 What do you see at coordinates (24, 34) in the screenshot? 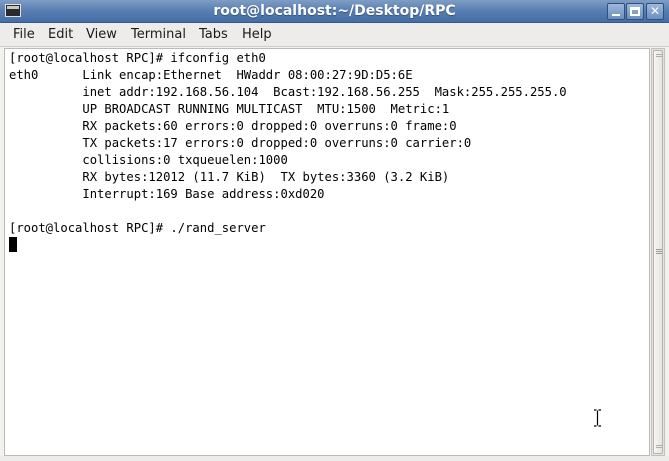
I see `menu-file: File` at bounding box center [24, 34].